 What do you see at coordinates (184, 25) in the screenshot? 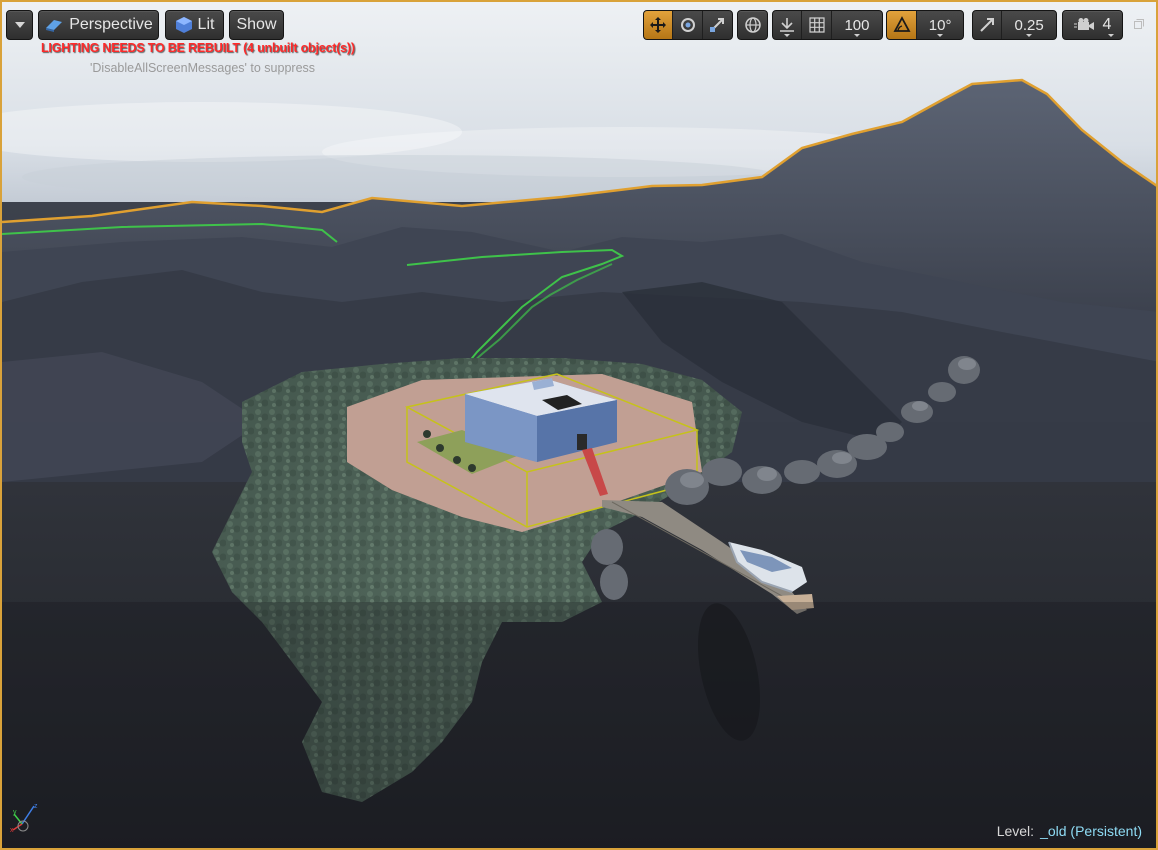
I see `lit-icon` at bounding box center [184, 25].